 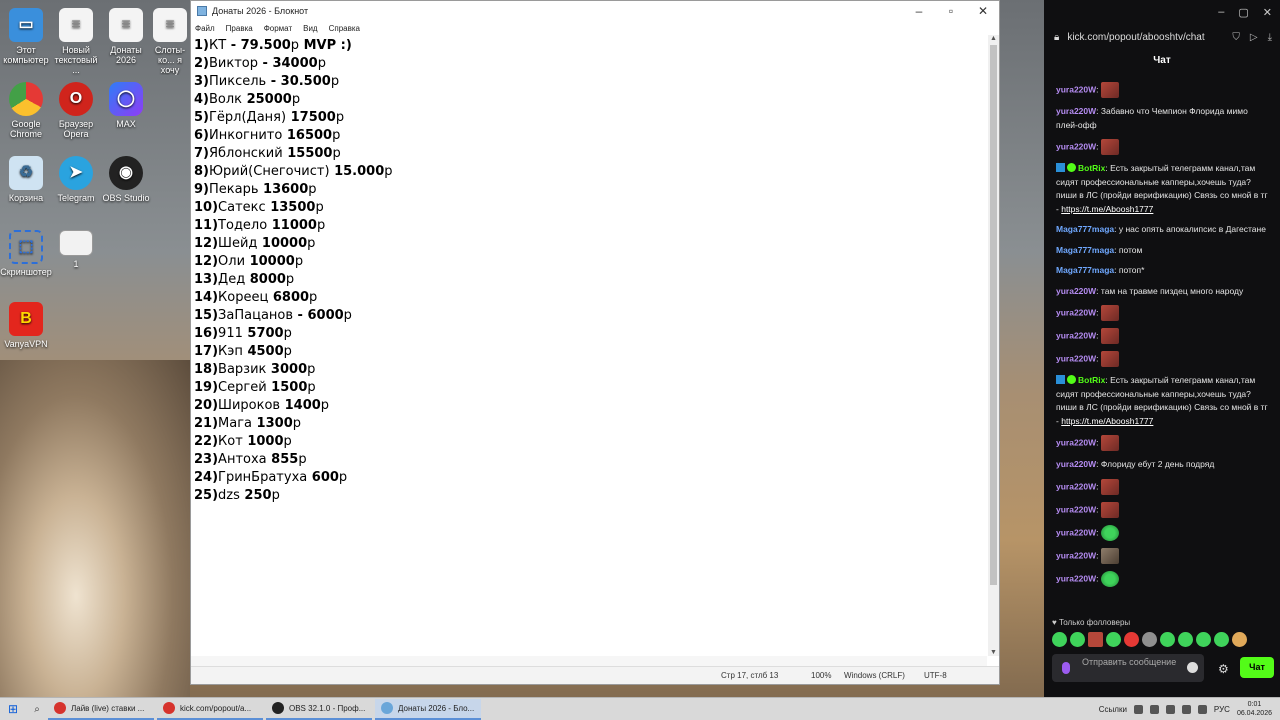 What do you see at coordinates (1202, 709) in the screenshot?
I see `volume-icon` at bounding box center [1202, 709].